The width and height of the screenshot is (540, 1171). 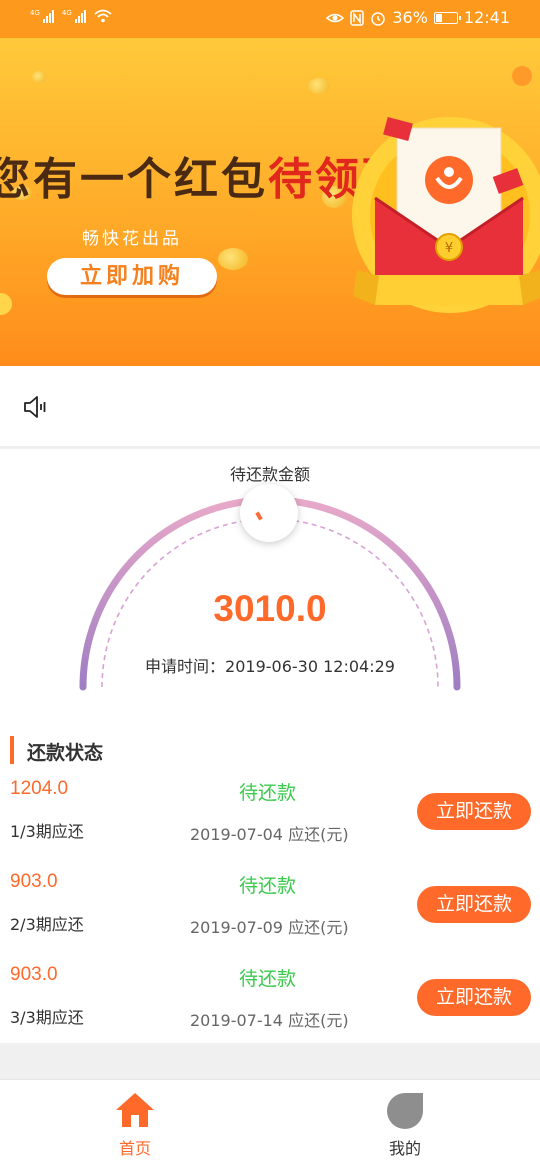 What do you see at coordinates (134, 1148) in the screenshot?
I see `nav-label-home: 首页` at bounding box center [134, 1148].